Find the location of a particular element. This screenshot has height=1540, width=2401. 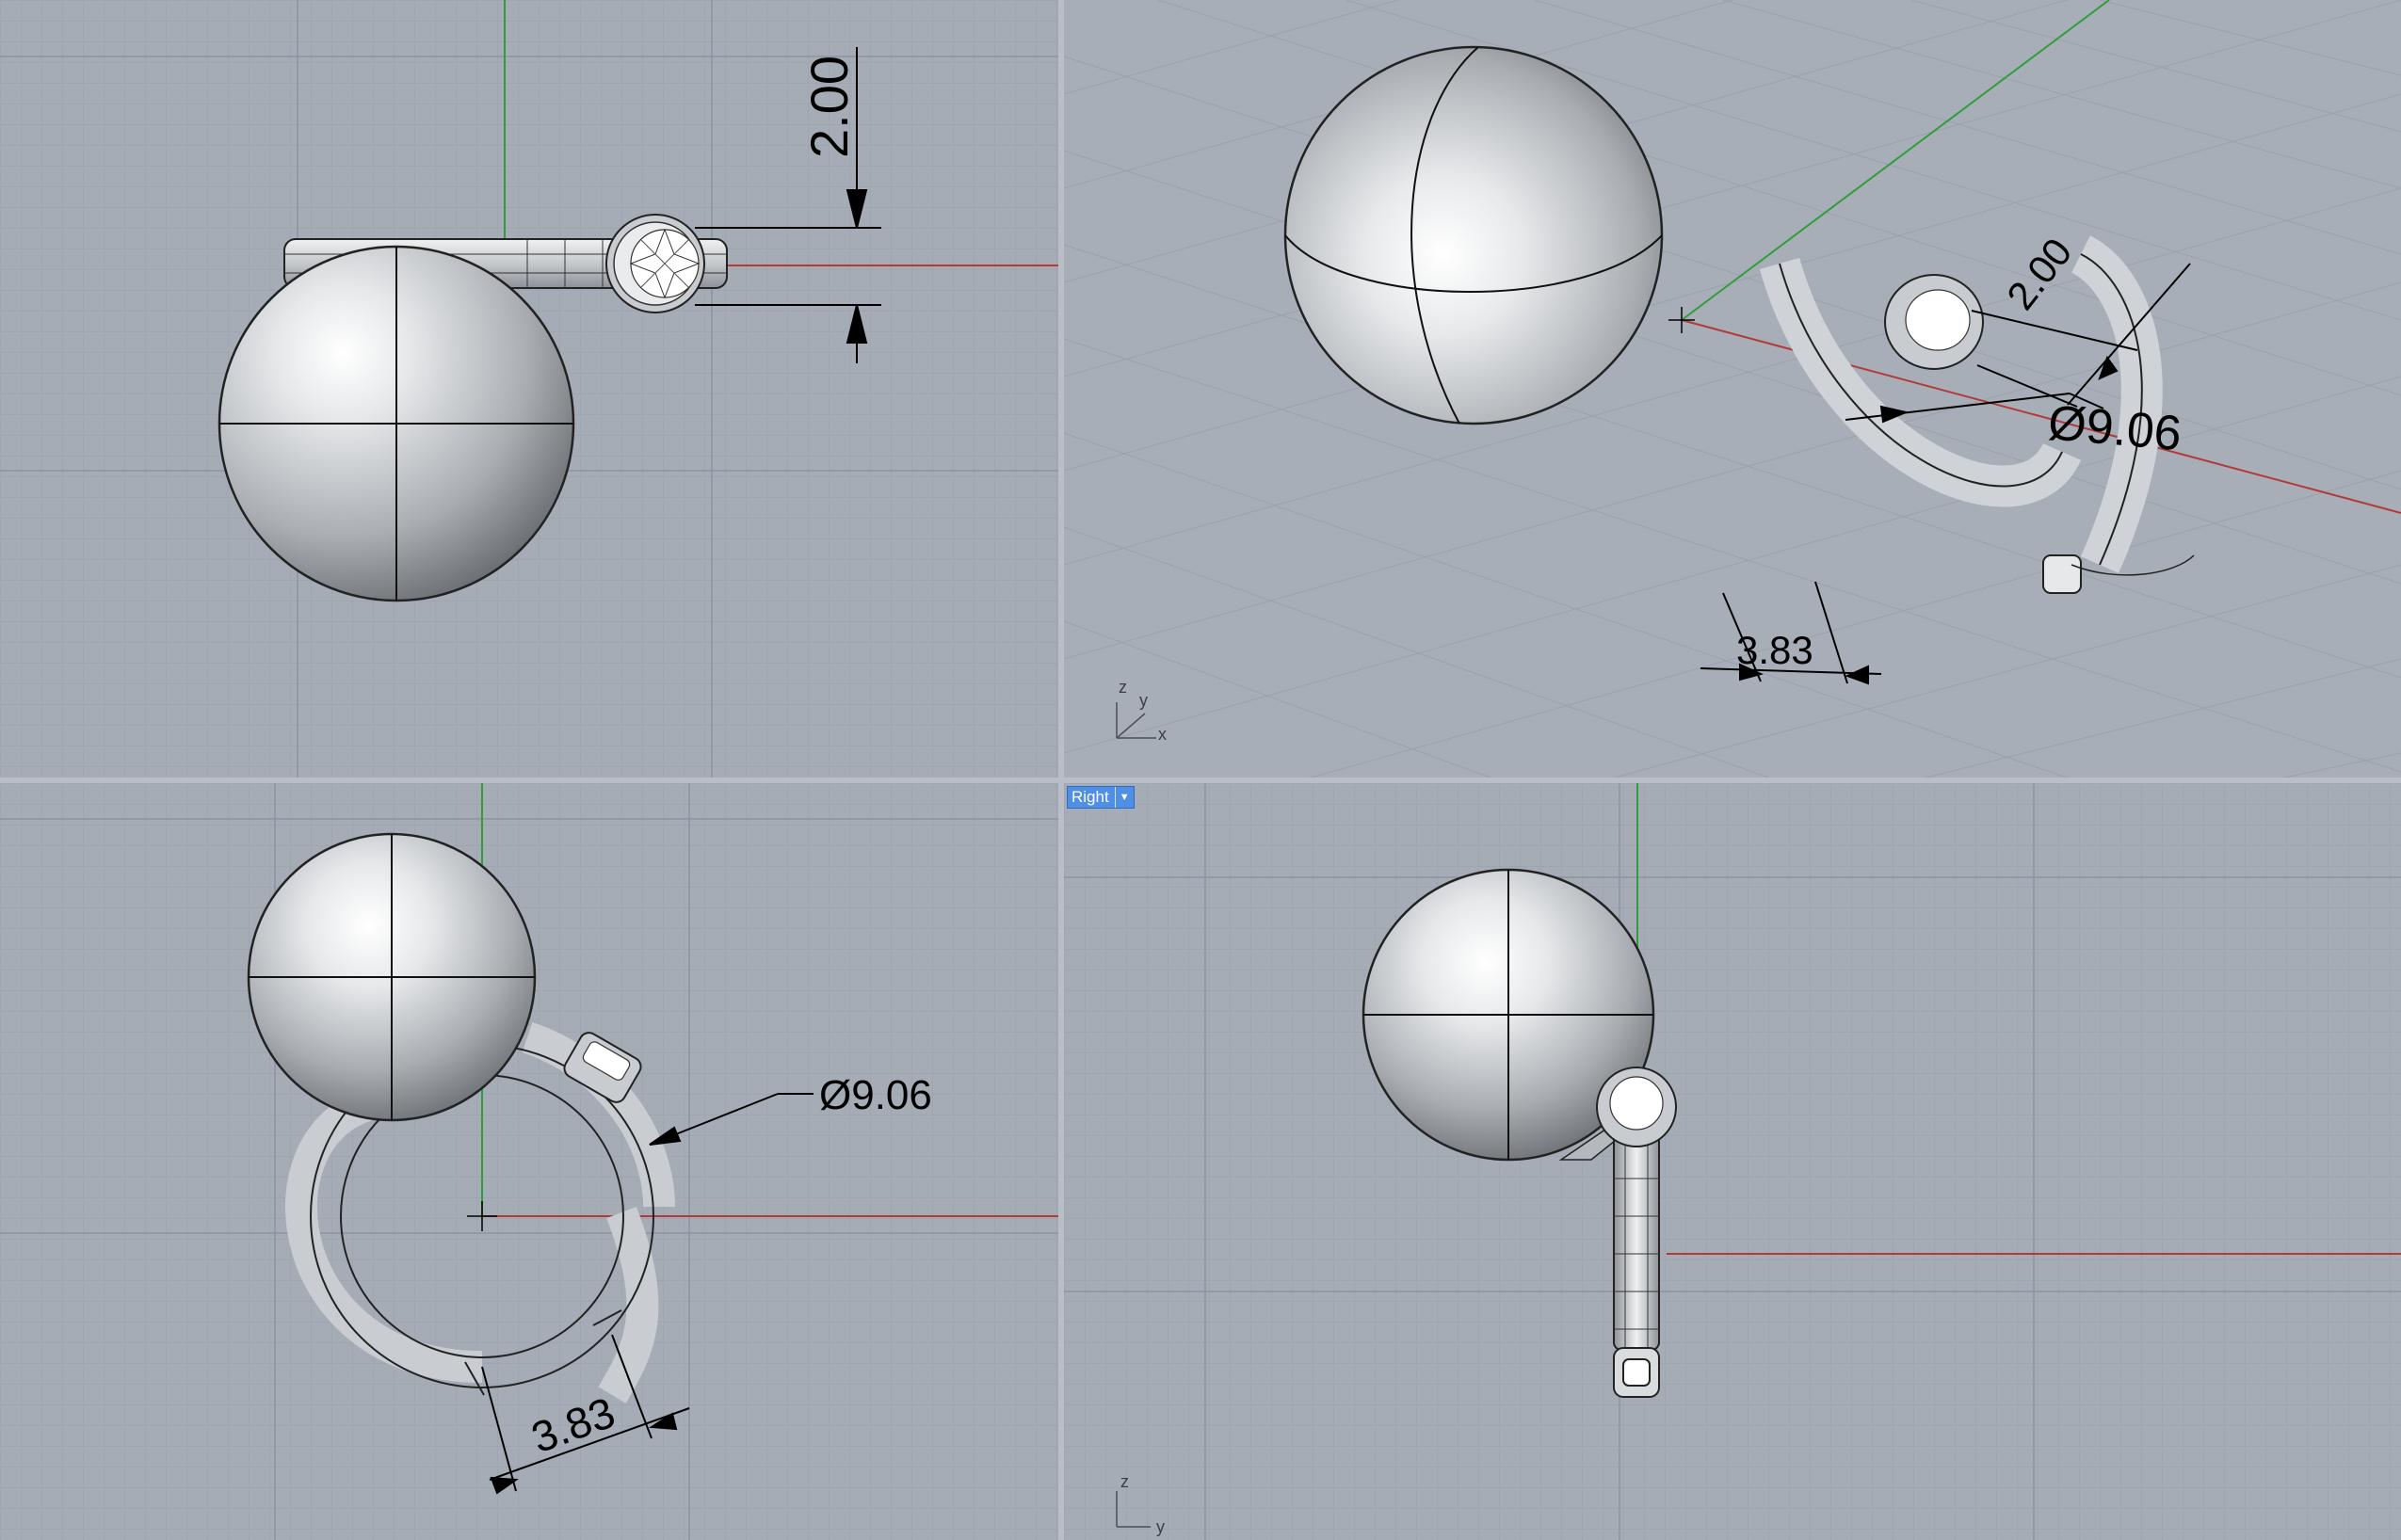

viewport-title-text: Right is located at coordinates (1090, 797).